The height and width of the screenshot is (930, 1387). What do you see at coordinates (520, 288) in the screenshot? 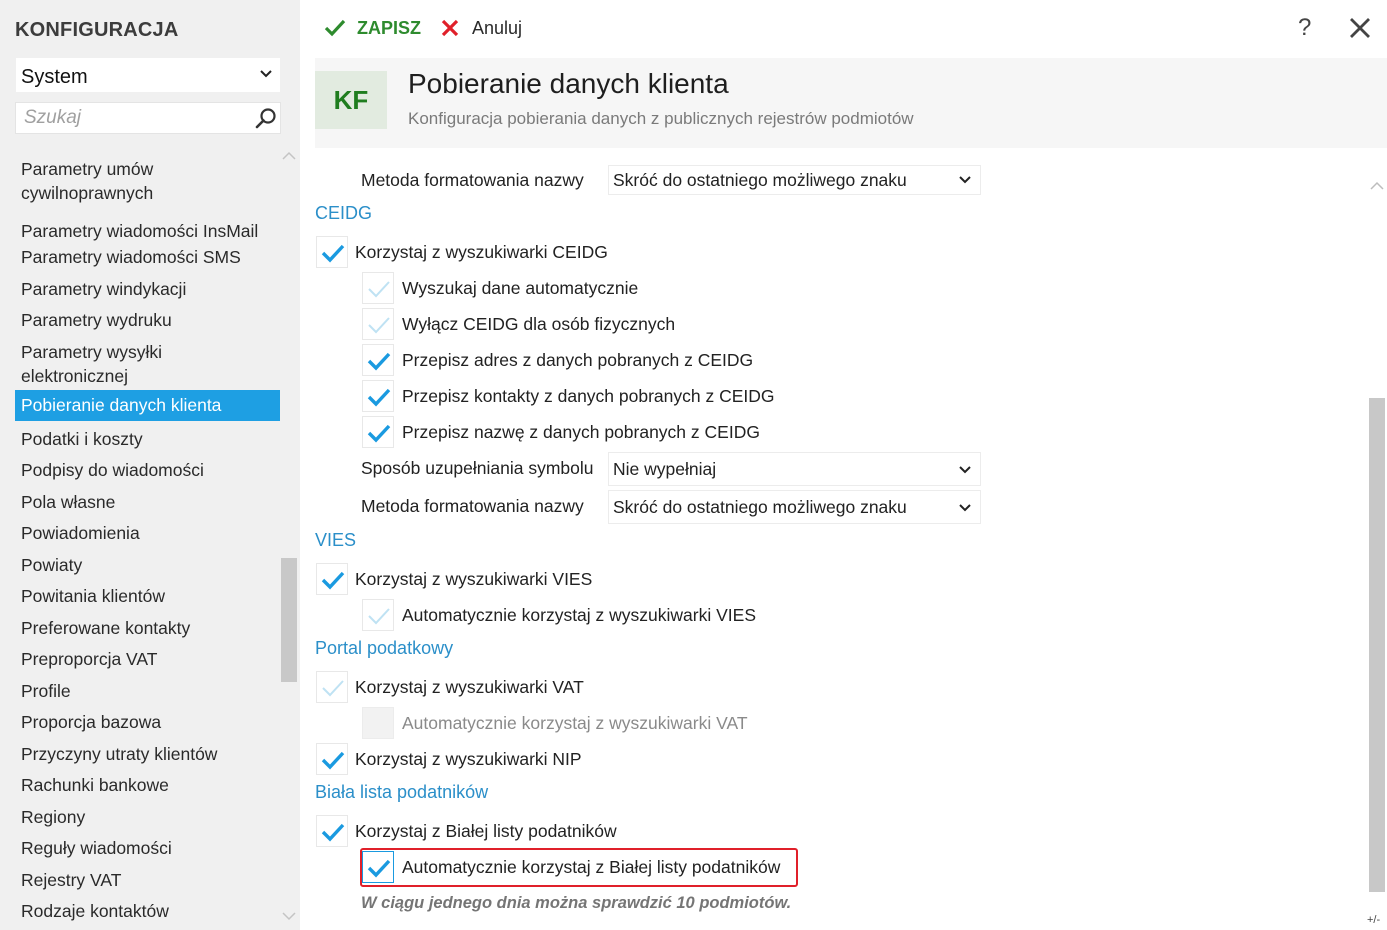
I see `ceidg-auto-search-label: Wyszukaj dane automatycznie` at bounding box center [520, 288].